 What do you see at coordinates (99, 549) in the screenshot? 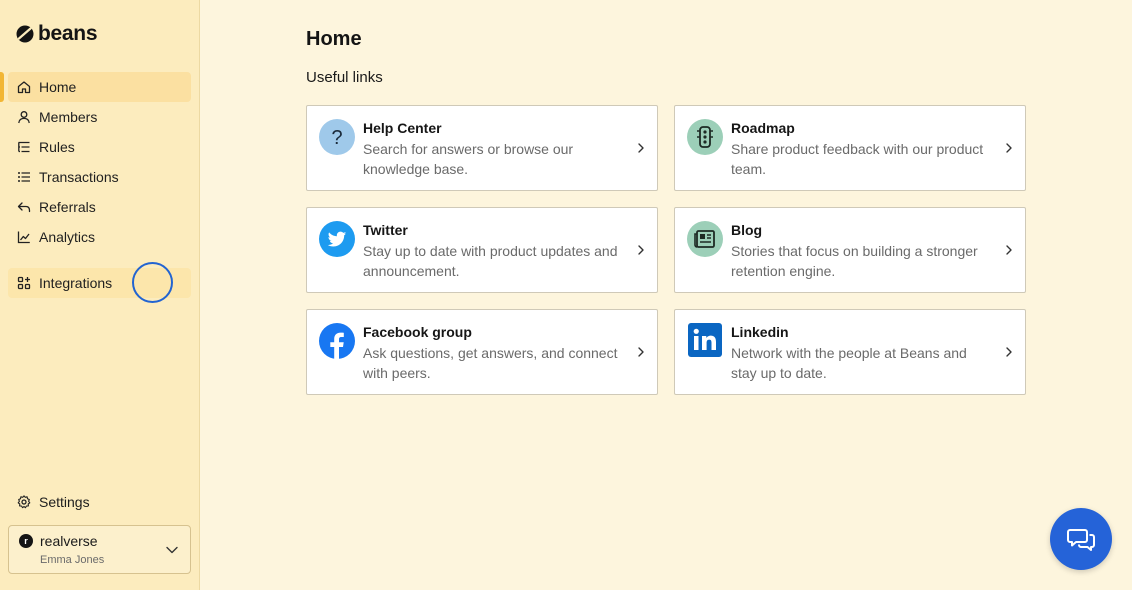
I see `org-switcher: r realverse Emma Jones` at bounding box center [99, 549].